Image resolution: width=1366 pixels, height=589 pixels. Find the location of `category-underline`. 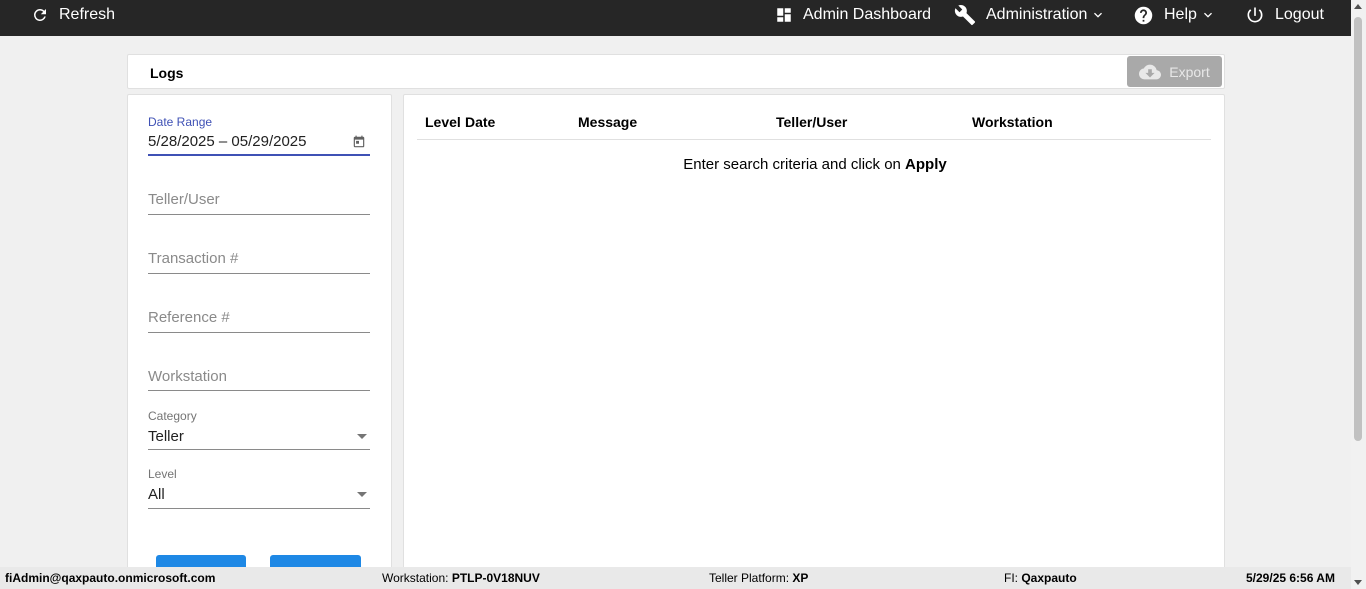

category-underline is located at coordinates (259, 449).